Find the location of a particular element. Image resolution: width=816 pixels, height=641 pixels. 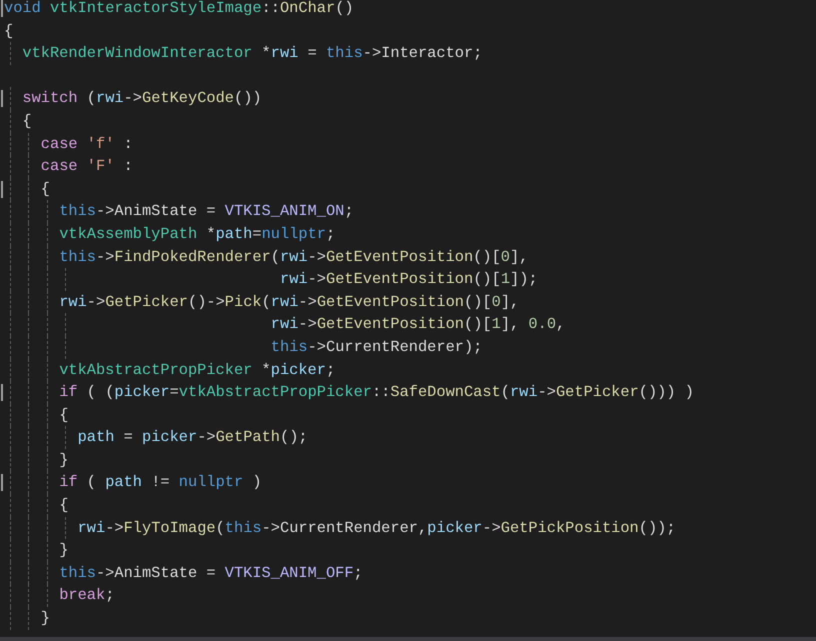

code-line: case 'f' : is located at coordinates (86, 144).